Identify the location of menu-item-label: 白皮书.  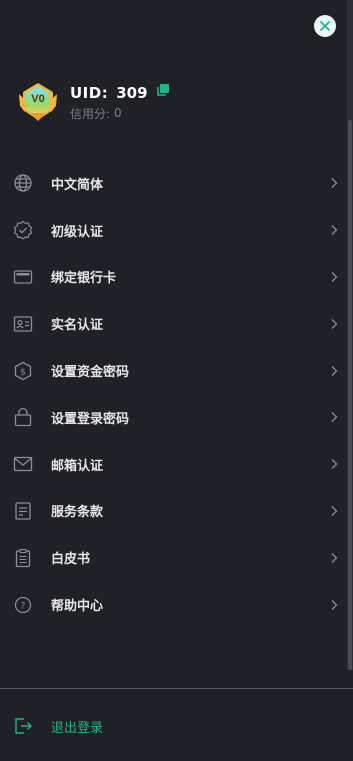
(71, 560).